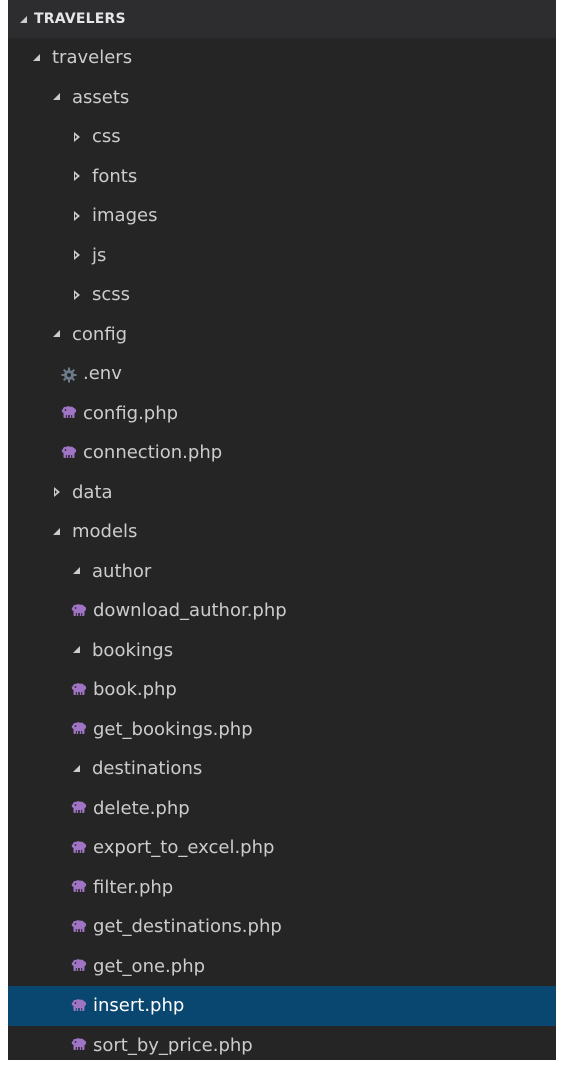 This screenshot has height=1065, width=562. What do you see at coordinates (282, 572) in the screenshot?
I see `tree-folder-author: author` at bounding box center [282, 572].